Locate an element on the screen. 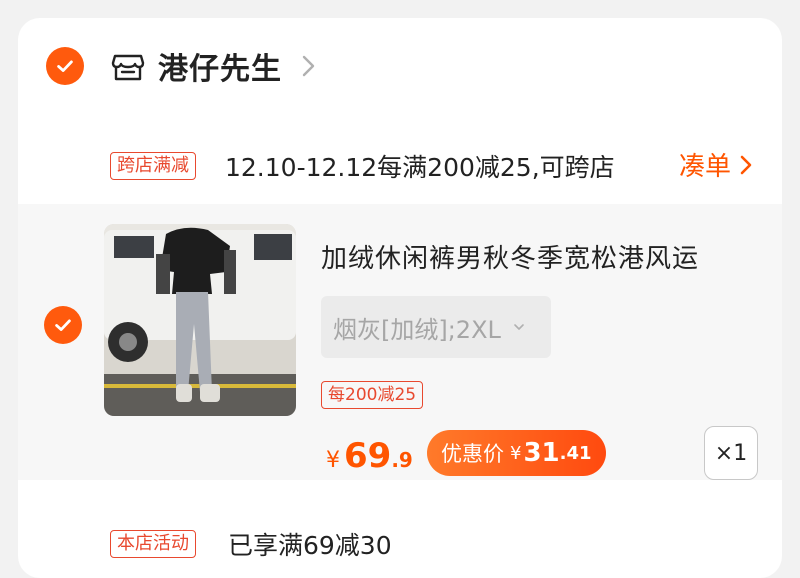 This screenshot has height=578, width=800. quantity-button: ×1 is located at coordinates (731, 453).